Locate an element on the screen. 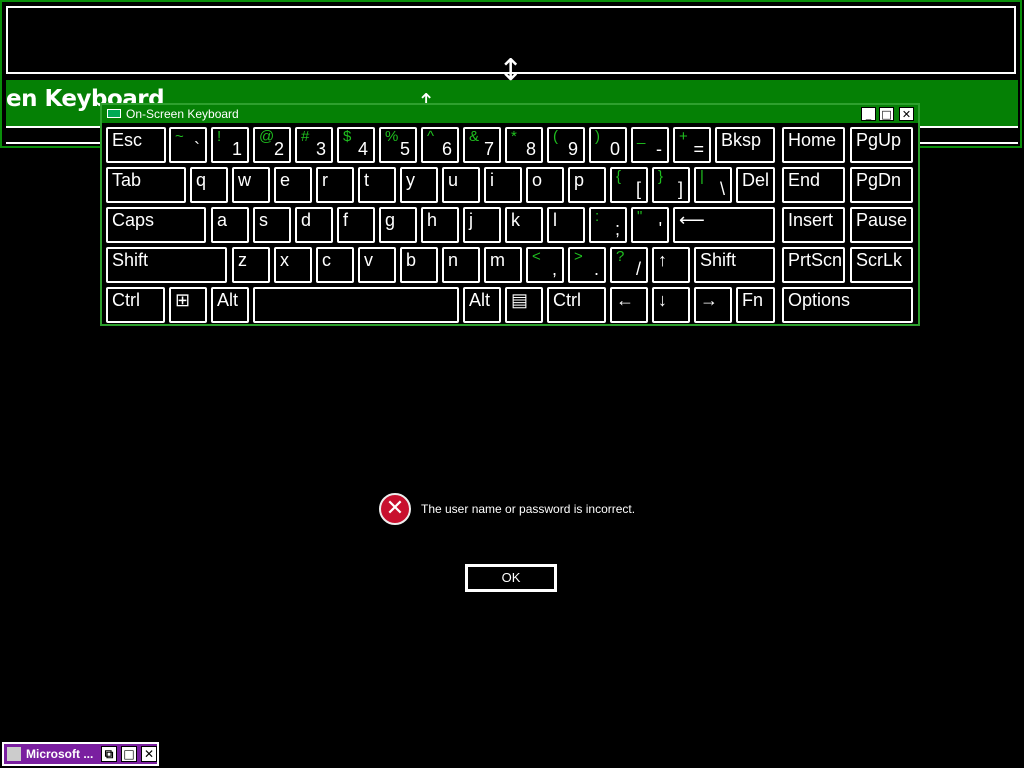  key-b: b is located at coordinates (419, 265).